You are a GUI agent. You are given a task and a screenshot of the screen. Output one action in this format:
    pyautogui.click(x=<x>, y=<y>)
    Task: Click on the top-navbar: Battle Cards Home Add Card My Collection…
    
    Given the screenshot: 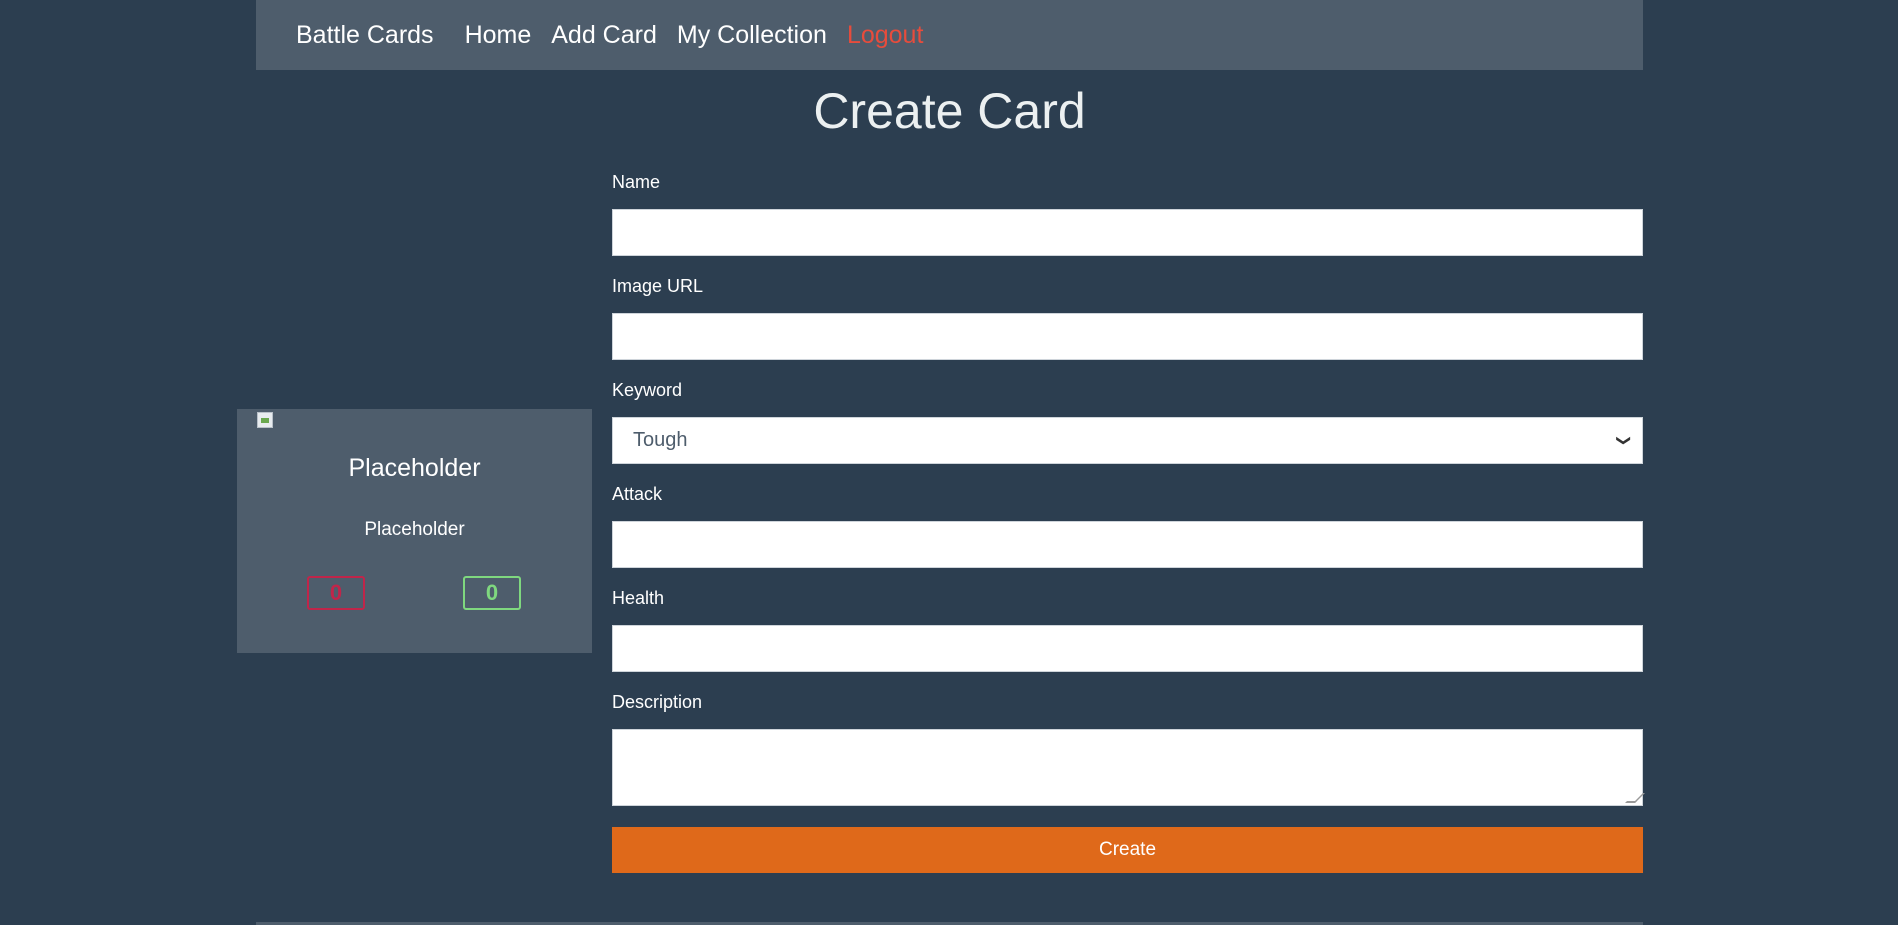 What is the action you would take?
    pyautogui.click(x=949, y=35)
    